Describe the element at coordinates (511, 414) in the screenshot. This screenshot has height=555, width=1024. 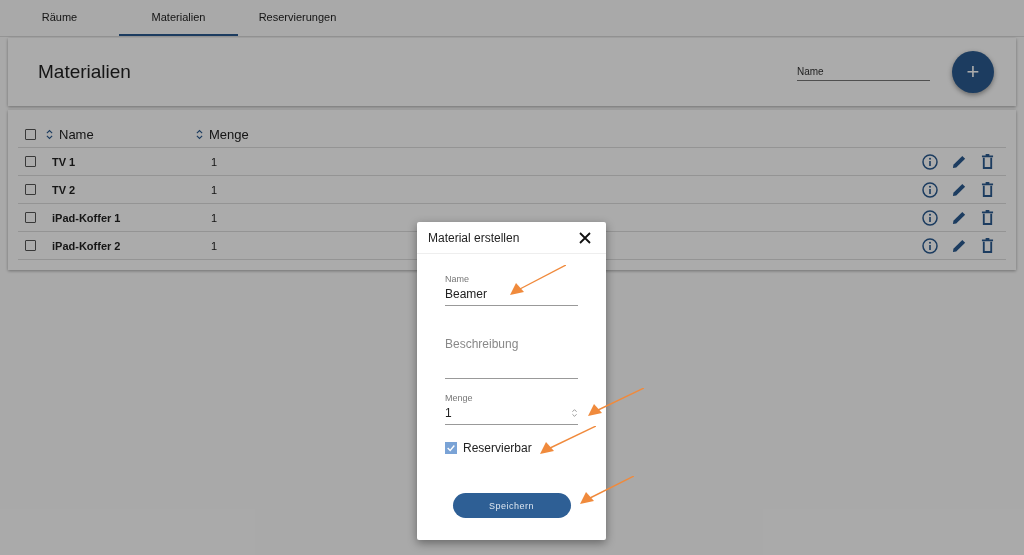
I see `input-field: 1` at that location.